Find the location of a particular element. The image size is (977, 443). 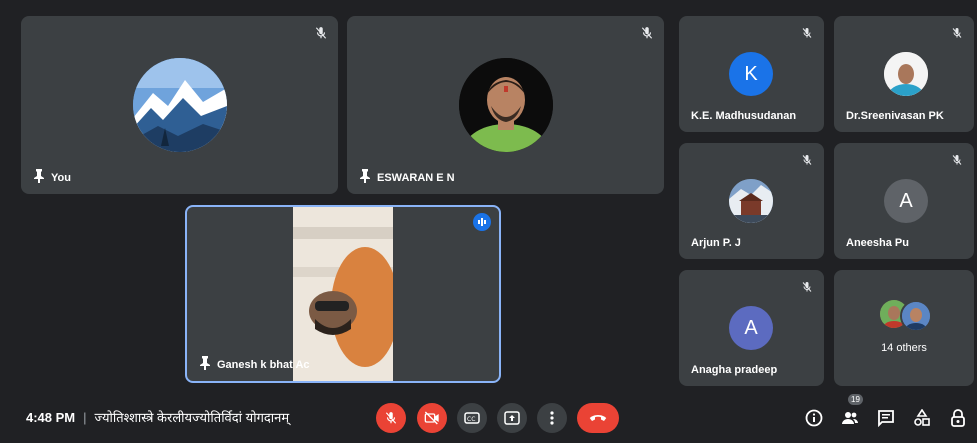

people-icon is located at coordinates (850, 418).